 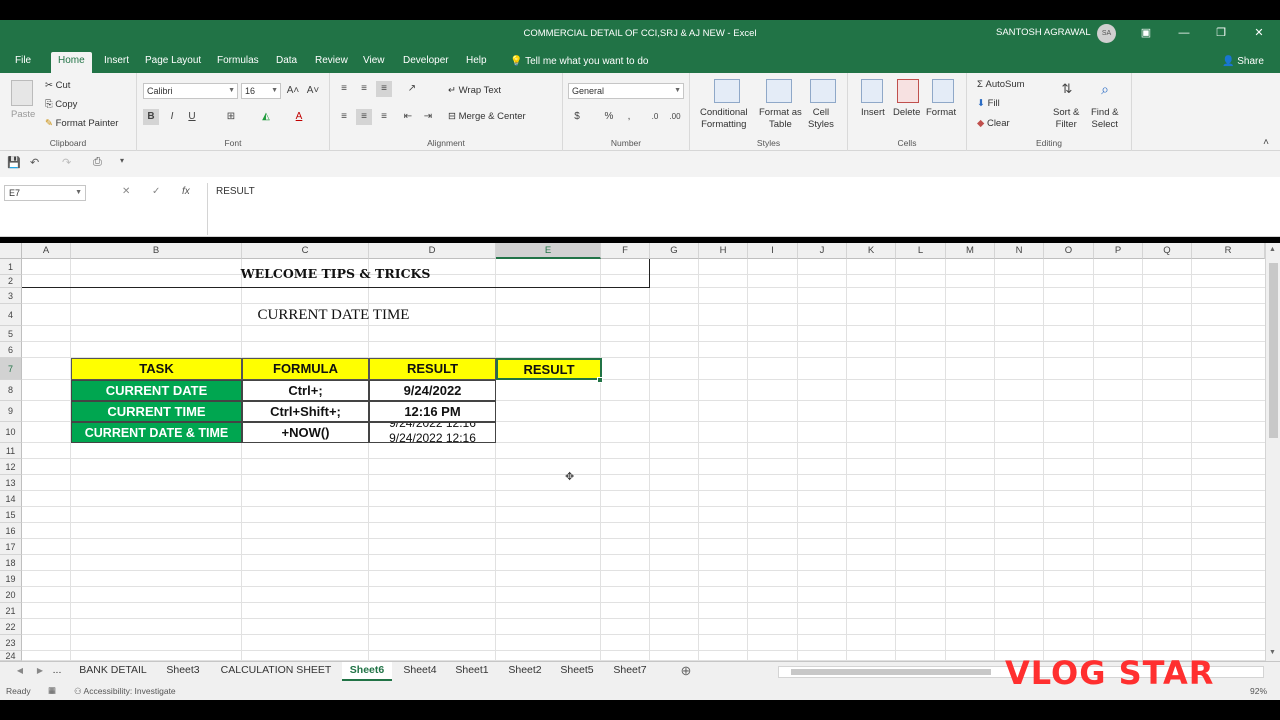 I want to click on column-header-m: M, so click(x=970, y=251).